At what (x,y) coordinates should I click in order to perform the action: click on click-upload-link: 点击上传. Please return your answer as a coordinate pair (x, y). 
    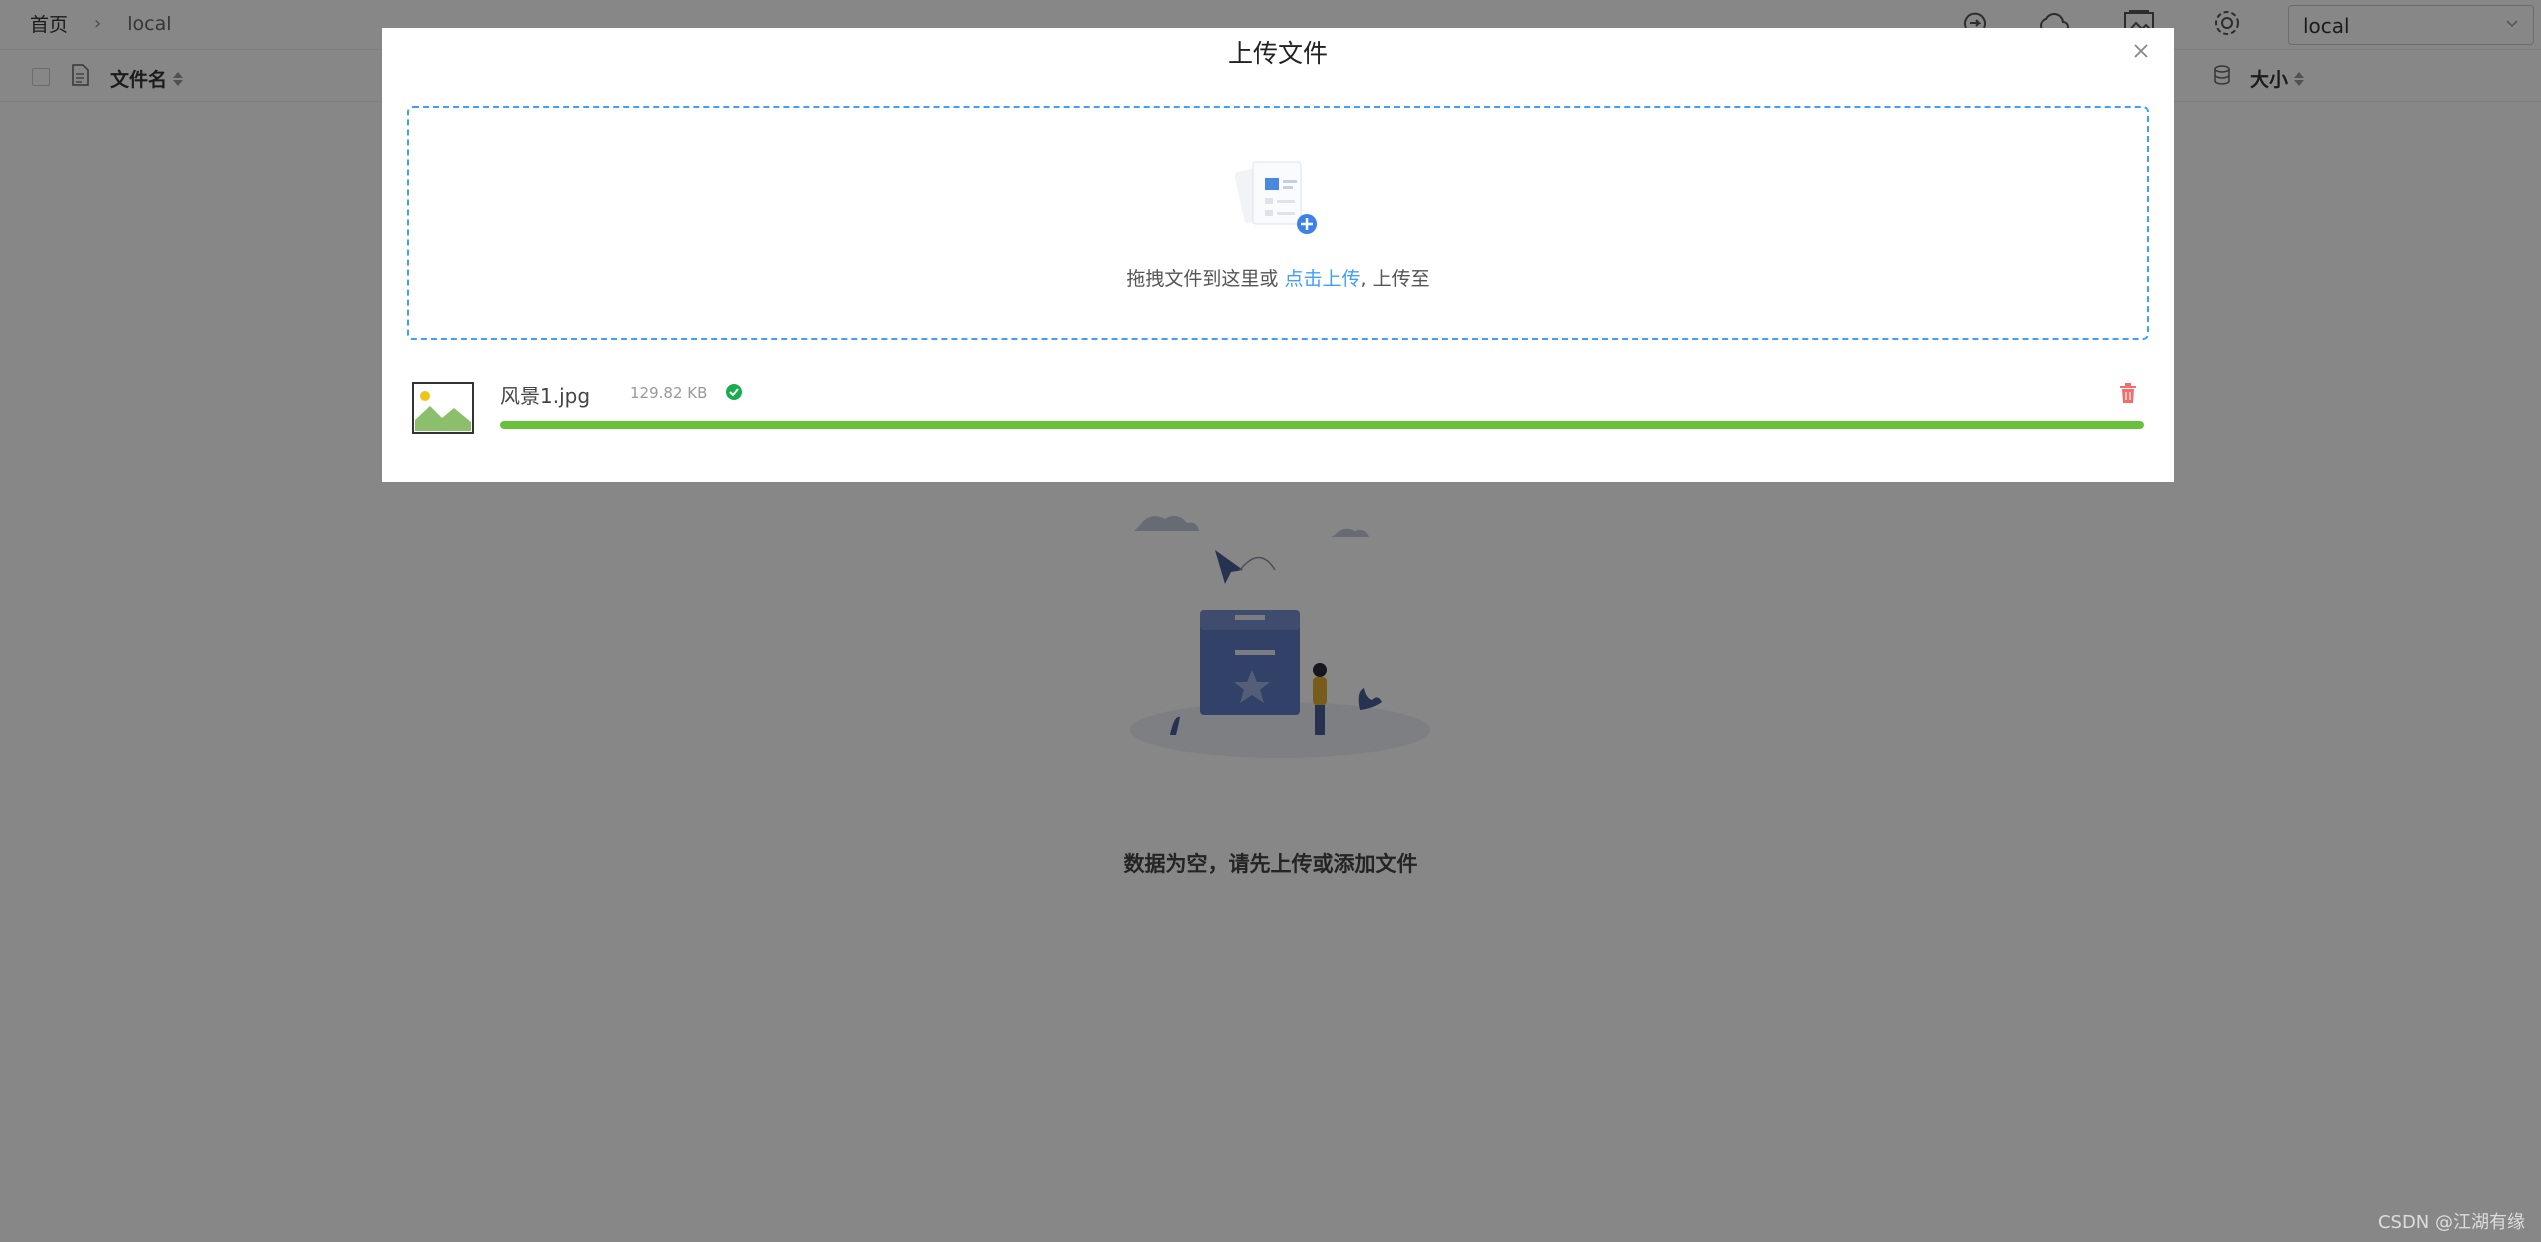
    Looking at the image, I should click on (1322, 279).